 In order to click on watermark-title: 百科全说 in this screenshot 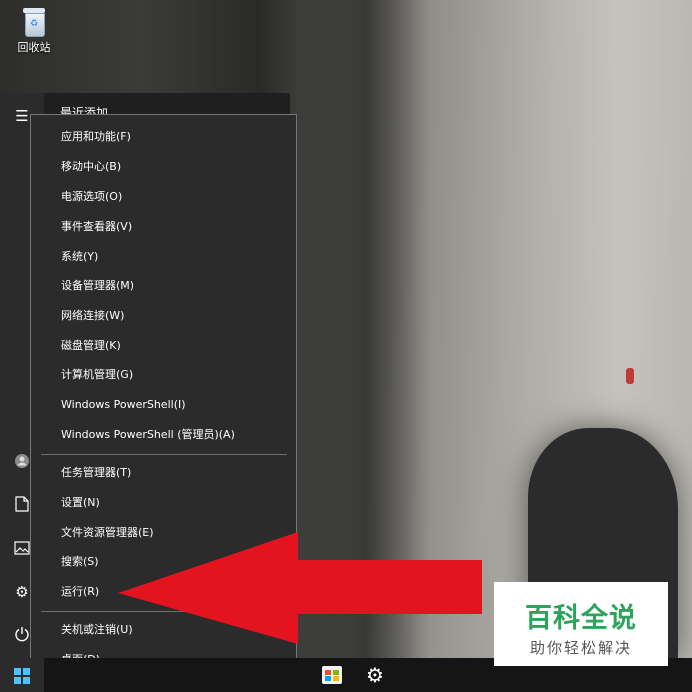, I will do `click(581, 618)`.